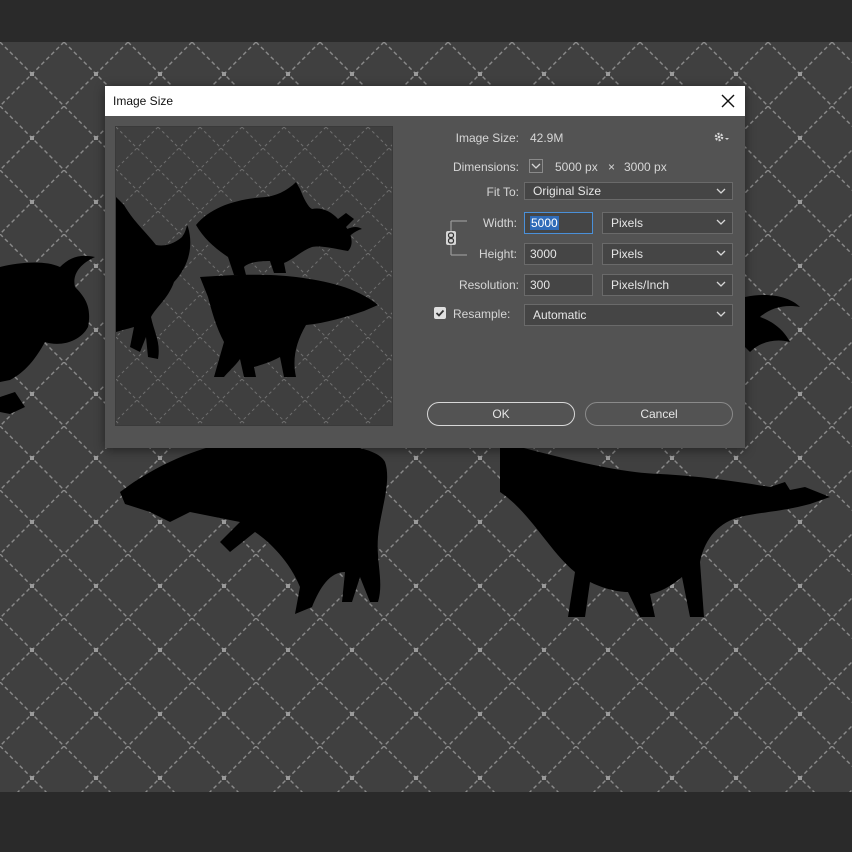 The height and width of the screenshot is (852, 852). I want to click on resample-label: Resample:, so click(482, 314).